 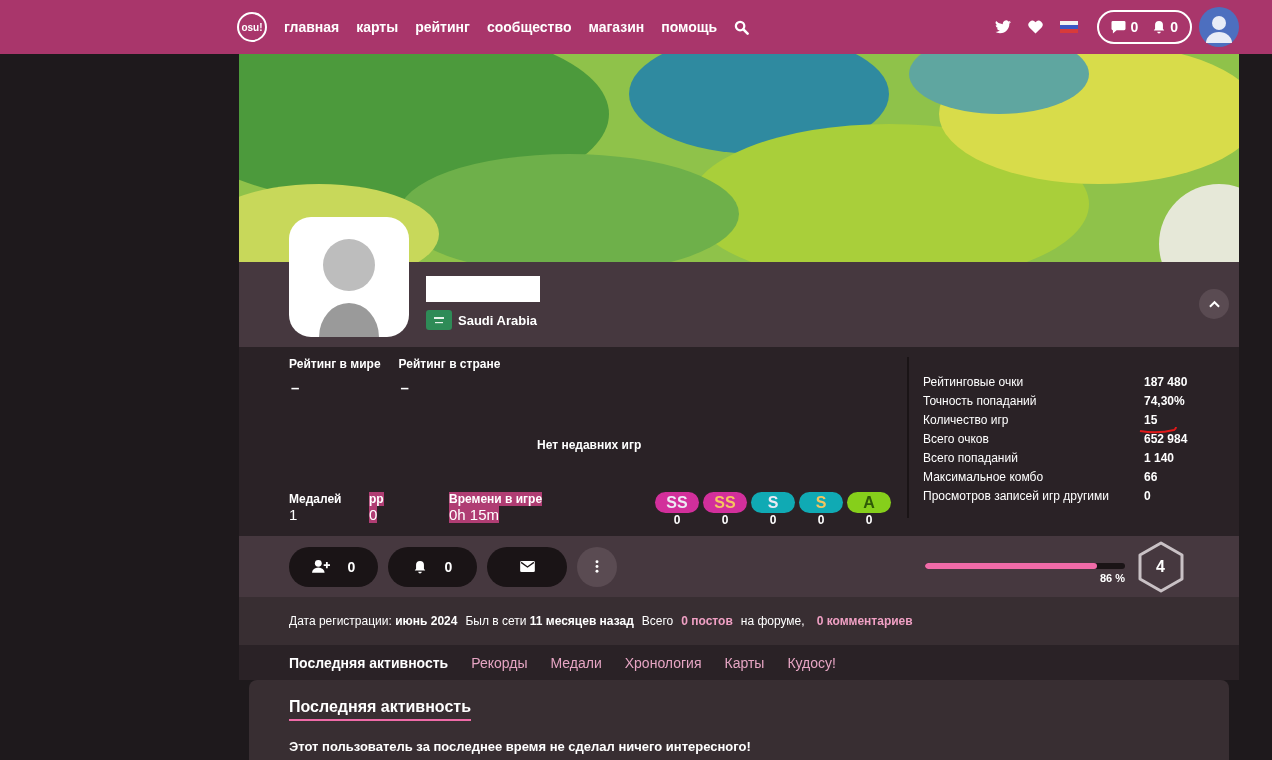 I want to click on profile-tab: Последняя активность, so click(x=369, y=662).